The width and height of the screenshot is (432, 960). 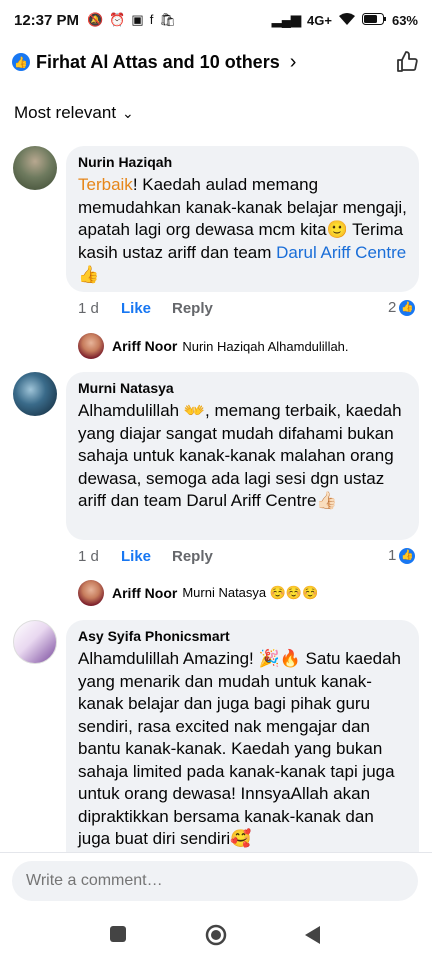 I want to click on page-link: Darul Ariff Centre, so click(x=341, y=252).